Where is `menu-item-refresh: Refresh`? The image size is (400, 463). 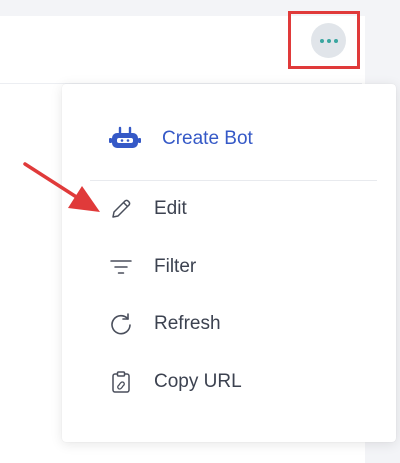
menu-item-refresh: Refresh is located at coordinates (229, 324).